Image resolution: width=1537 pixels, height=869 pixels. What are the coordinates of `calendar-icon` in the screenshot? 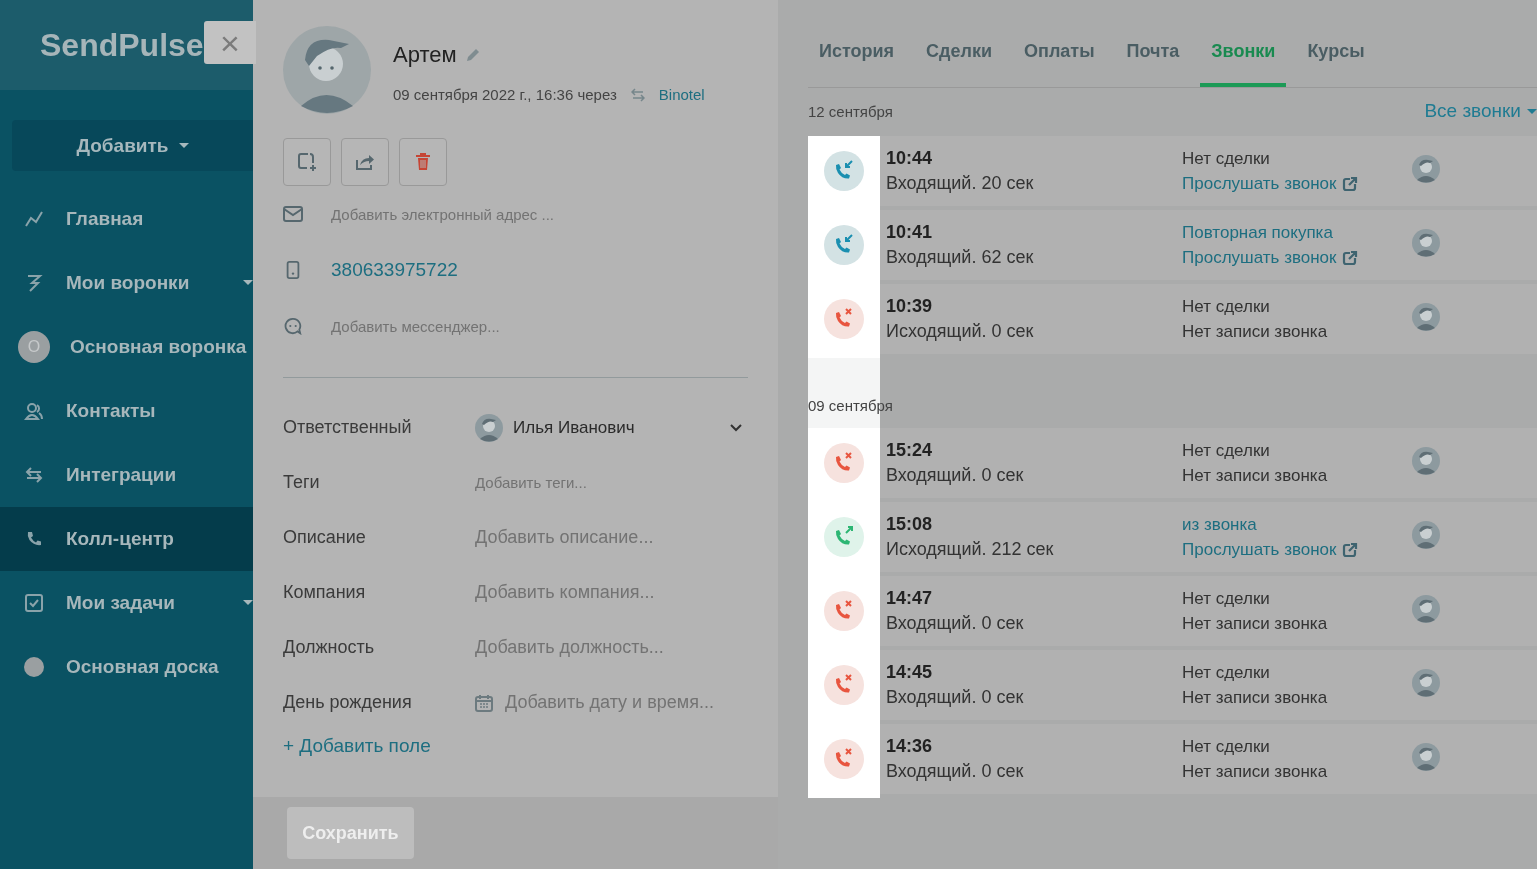 It's located at (484, 702).